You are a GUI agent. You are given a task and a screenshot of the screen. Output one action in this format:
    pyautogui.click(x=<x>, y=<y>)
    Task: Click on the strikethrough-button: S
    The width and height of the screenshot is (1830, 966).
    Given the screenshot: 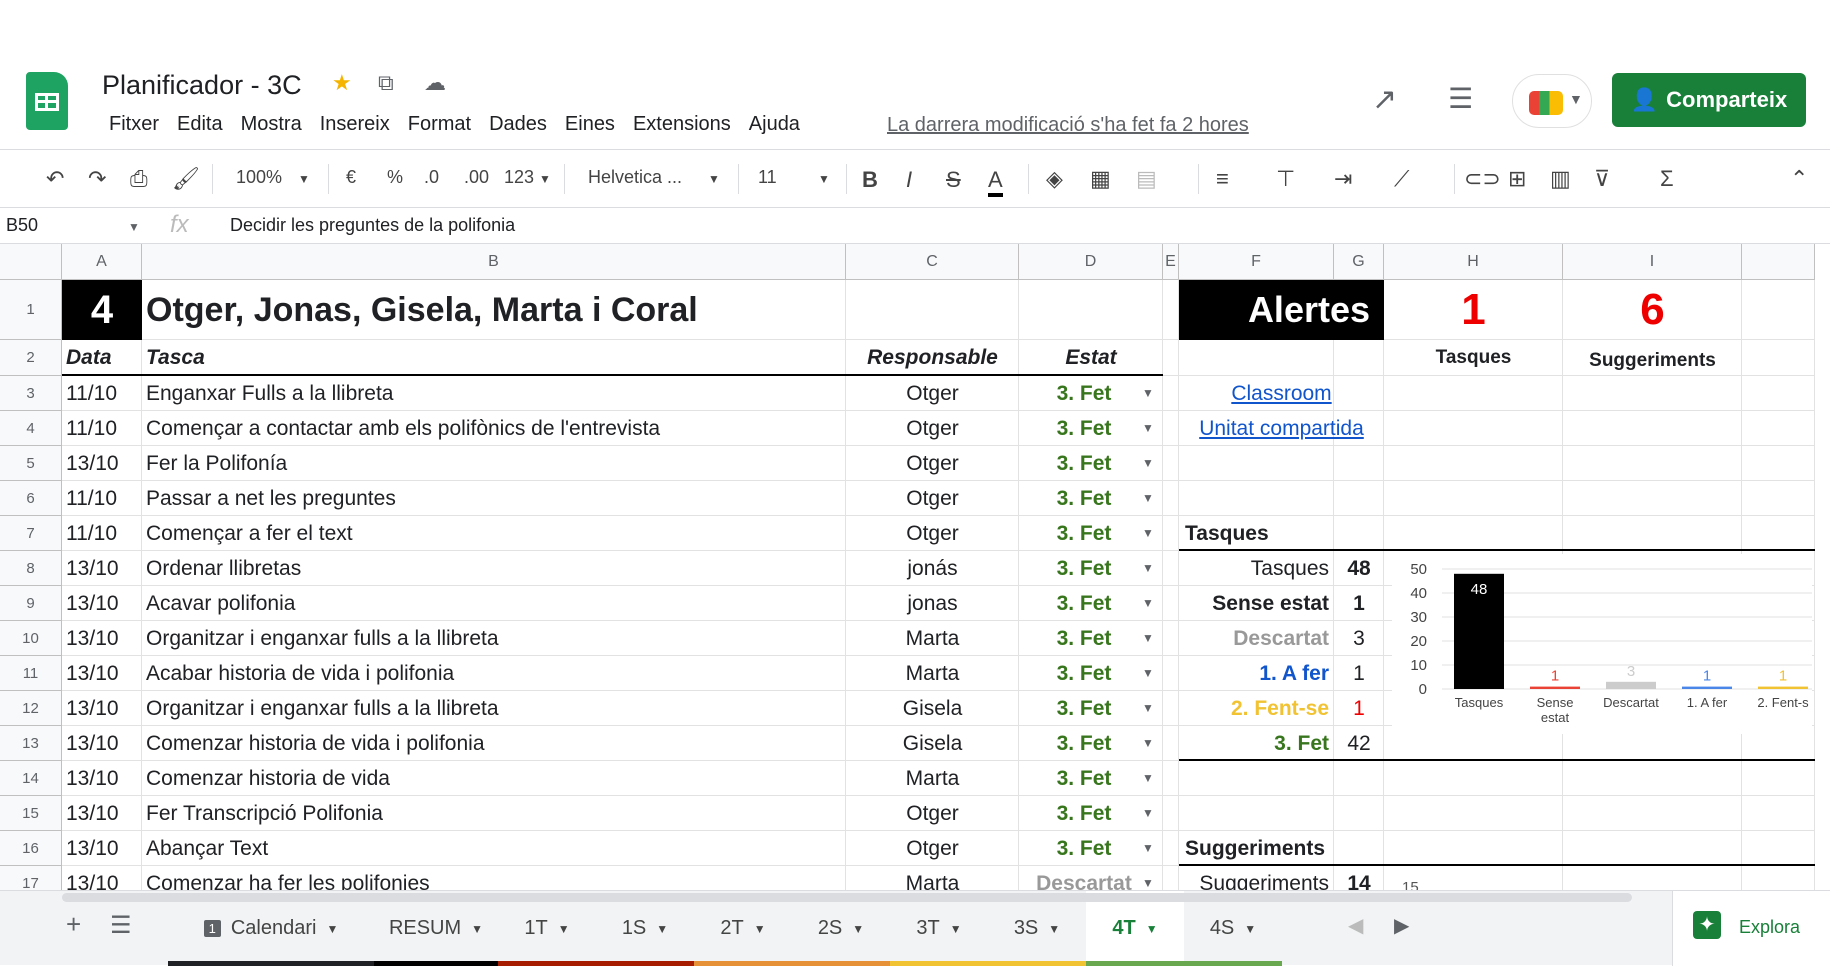 What is the action you would take?
    pyautogui.click(x=953, y=180)
    